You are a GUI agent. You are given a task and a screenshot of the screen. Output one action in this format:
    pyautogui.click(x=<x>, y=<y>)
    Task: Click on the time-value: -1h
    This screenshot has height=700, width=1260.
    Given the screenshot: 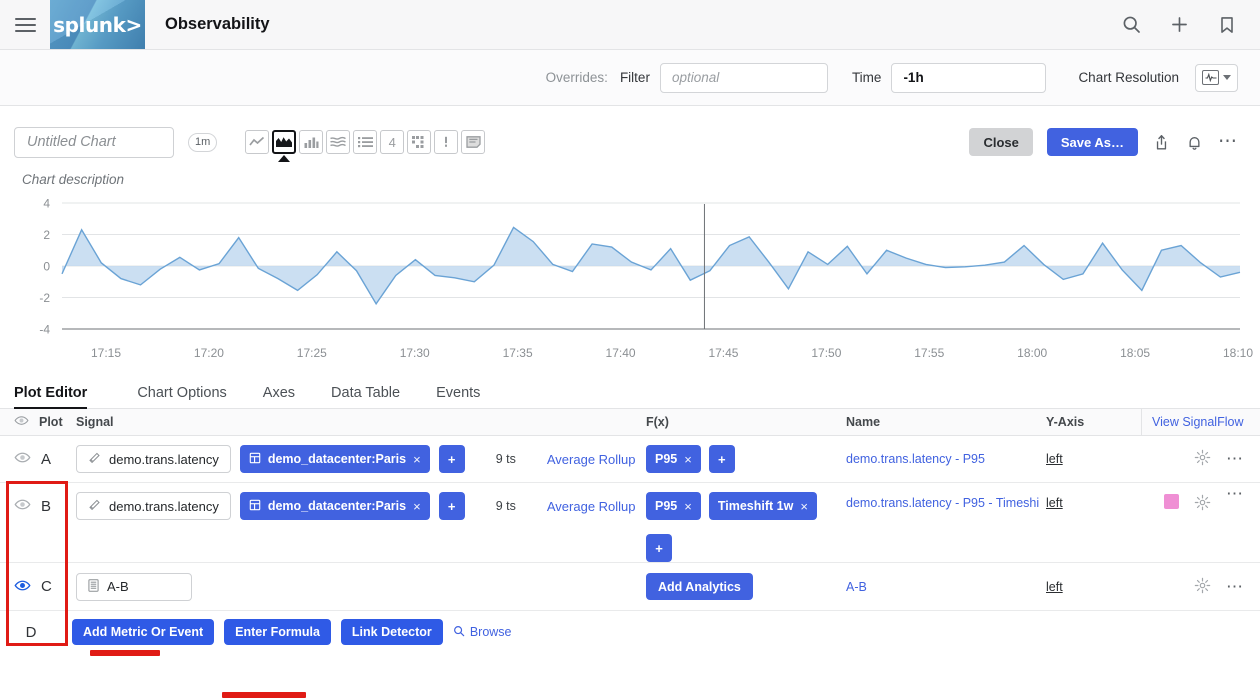 What is the action you would take?
    pyautogui.click(x=913, y=77)
    